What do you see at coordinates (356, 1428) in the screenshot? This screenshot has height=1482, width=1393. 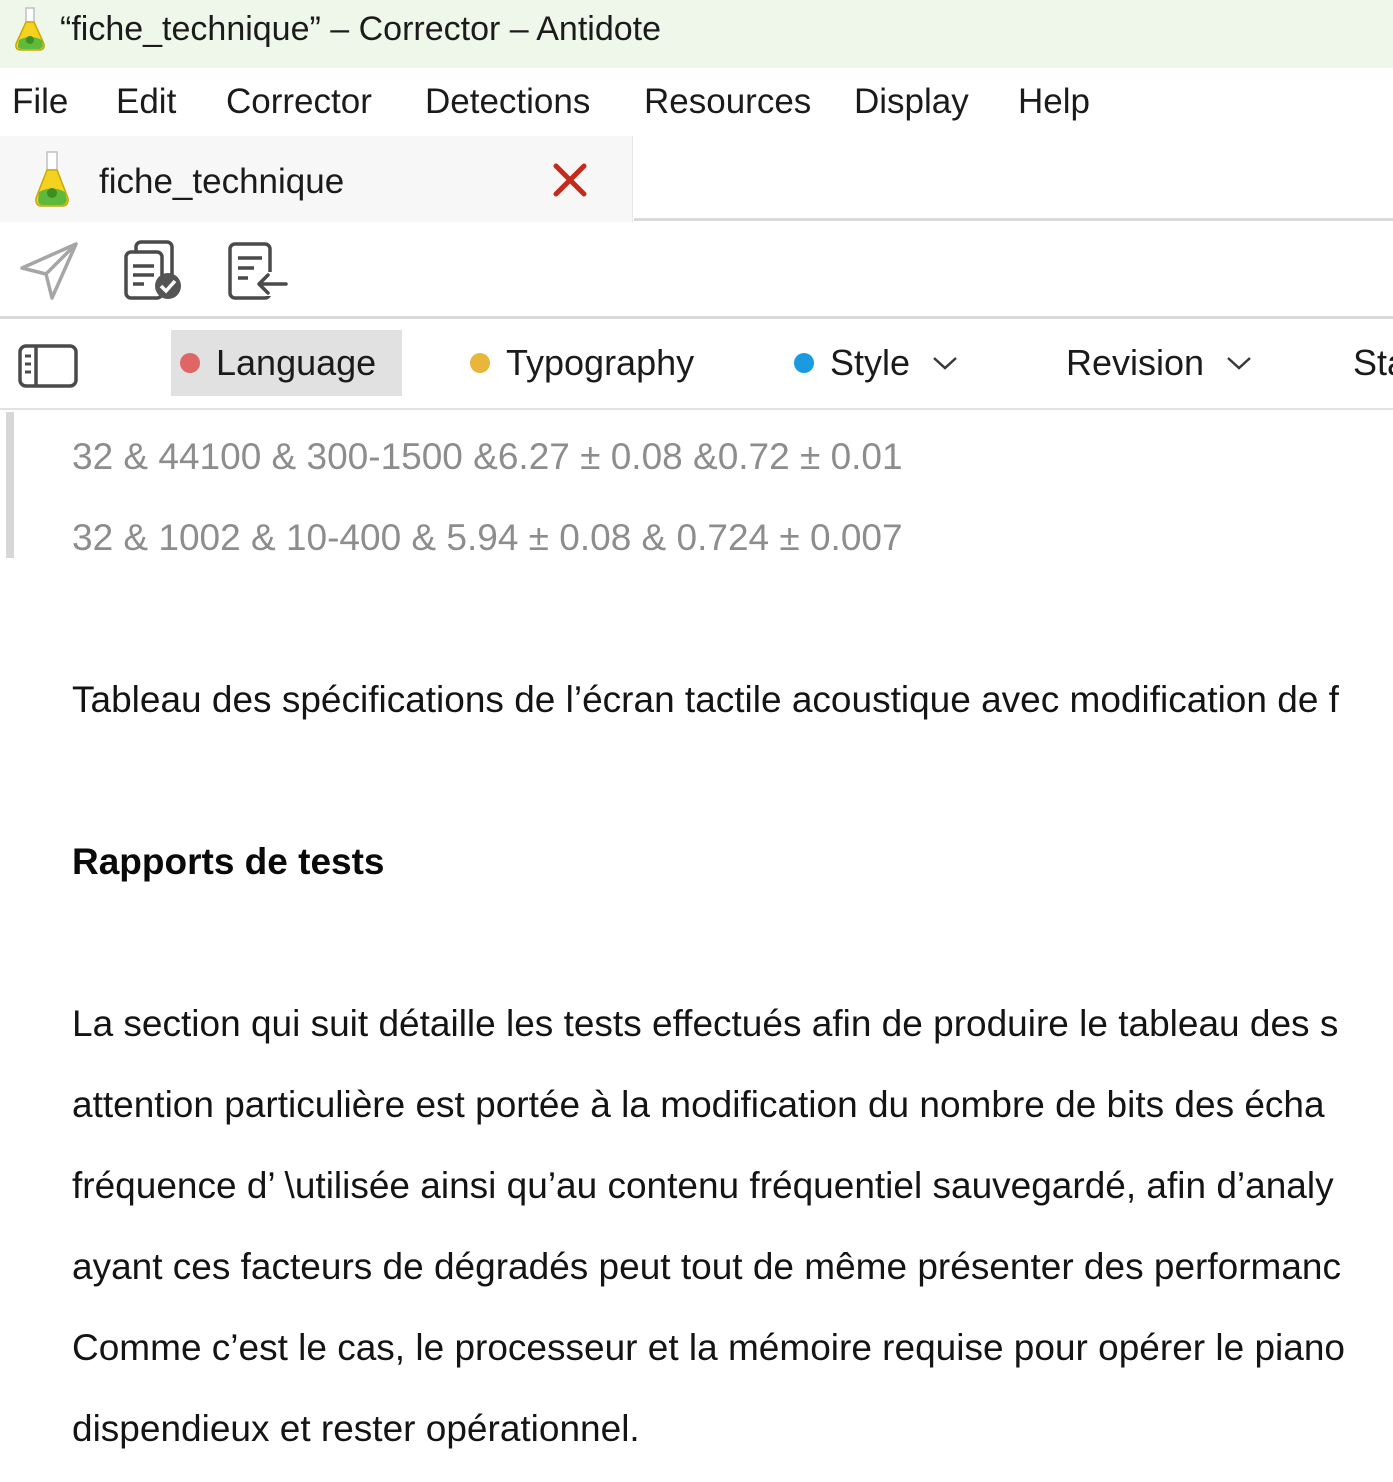 I see `paragraph-line: dispendieux et rester opérationnel.` at bounding box center [356, 1428].